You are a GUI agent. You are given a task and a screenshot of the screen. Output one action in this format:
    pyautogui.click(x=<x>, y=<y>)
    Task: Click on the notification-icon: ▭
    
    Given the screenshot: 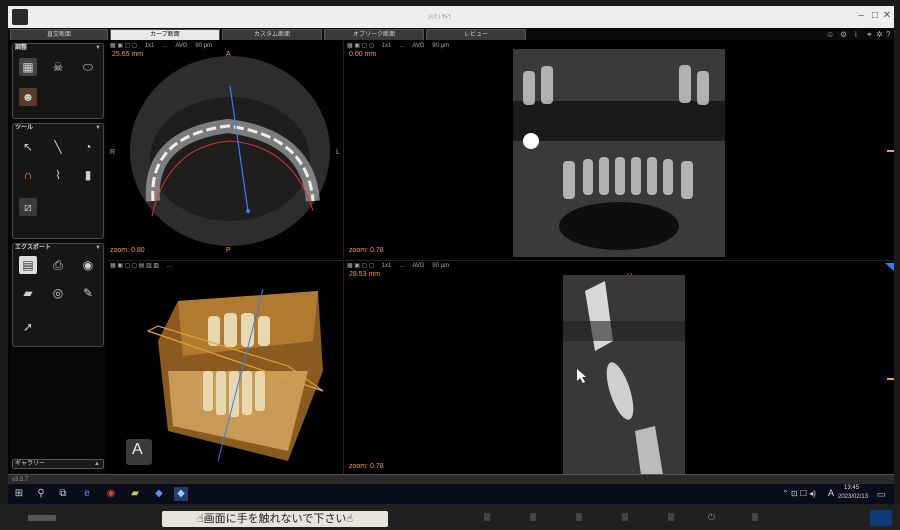 What is the action you would take?
    pyautogui.click(x=881, y=494)
    